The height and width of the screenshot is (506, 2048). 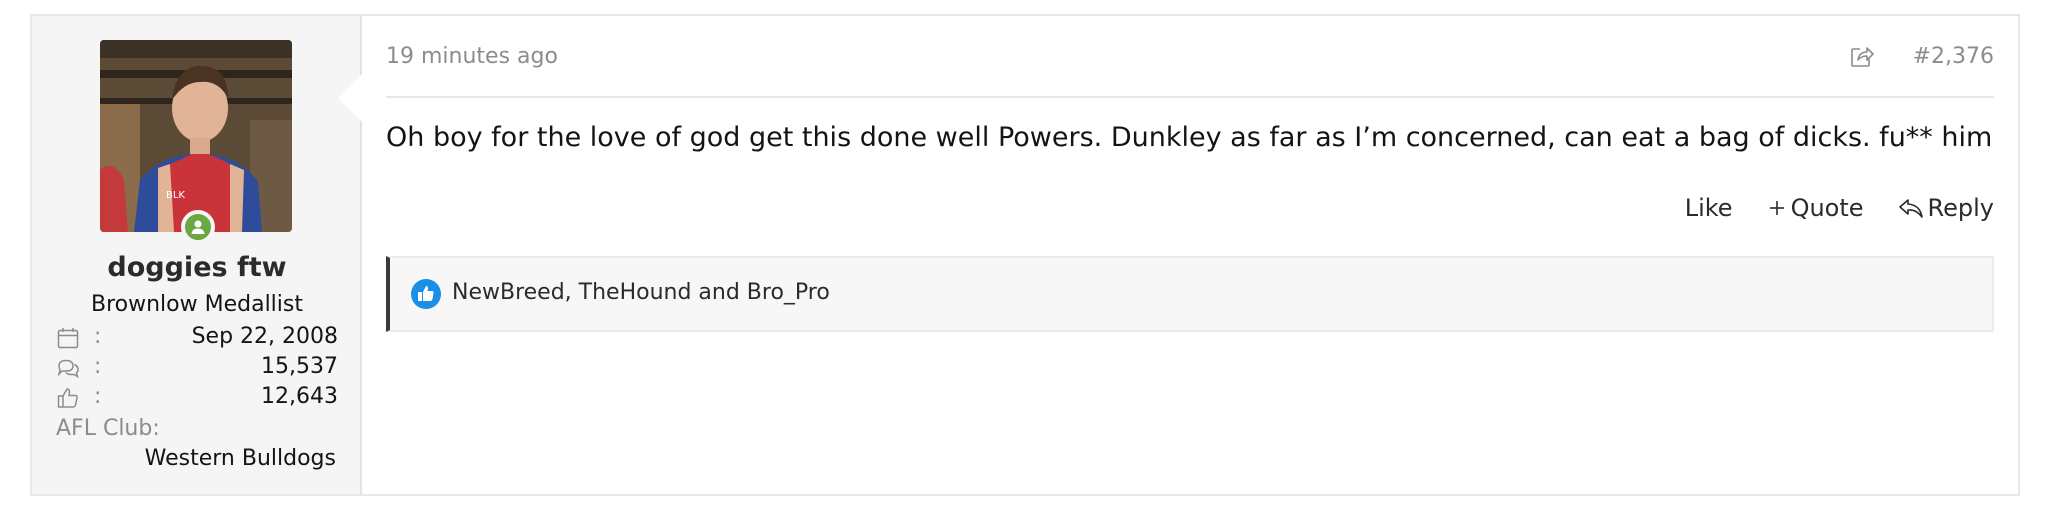 I want to click on club-label: AFL Club:, so click(x=108, y=428).